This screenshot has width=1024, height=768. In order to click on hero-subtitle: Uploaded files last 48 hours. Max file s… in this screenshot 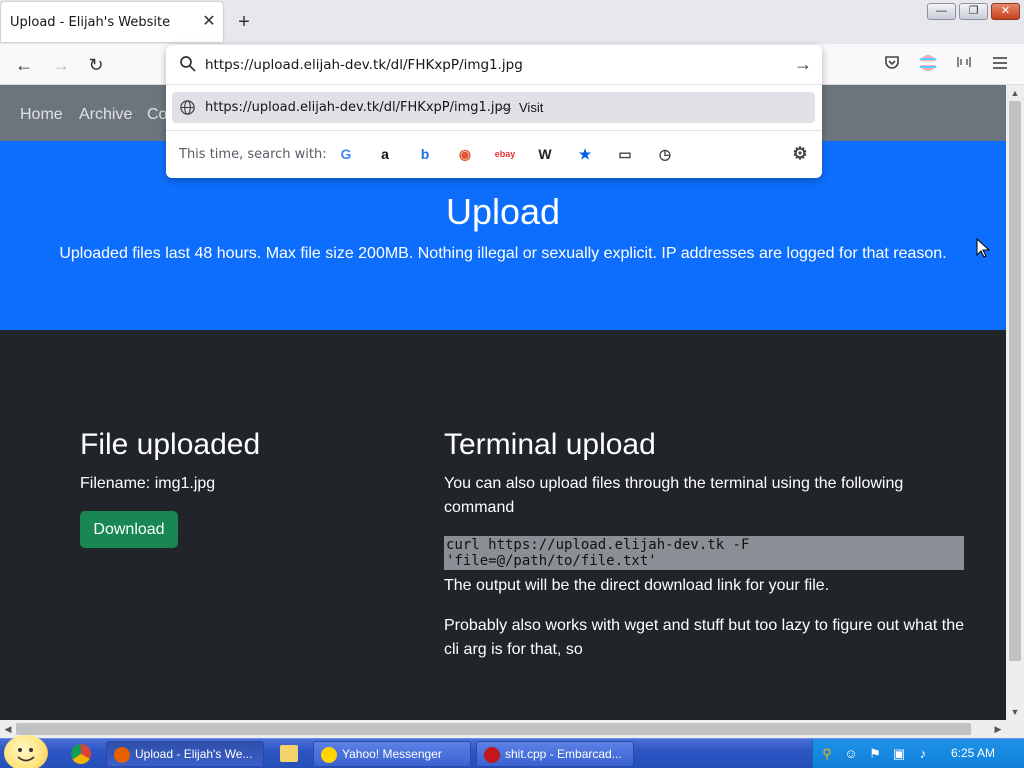, I will do `click(503, 253)`.